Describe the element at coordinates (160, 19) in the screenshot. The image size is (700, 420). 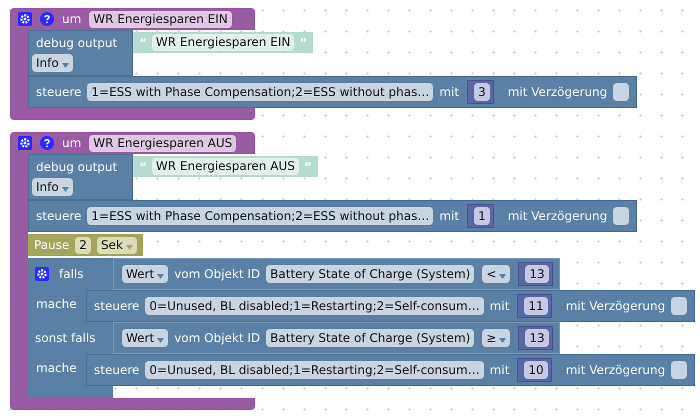
I see `function-name-field: WR Energiesparen EIN` at that location.